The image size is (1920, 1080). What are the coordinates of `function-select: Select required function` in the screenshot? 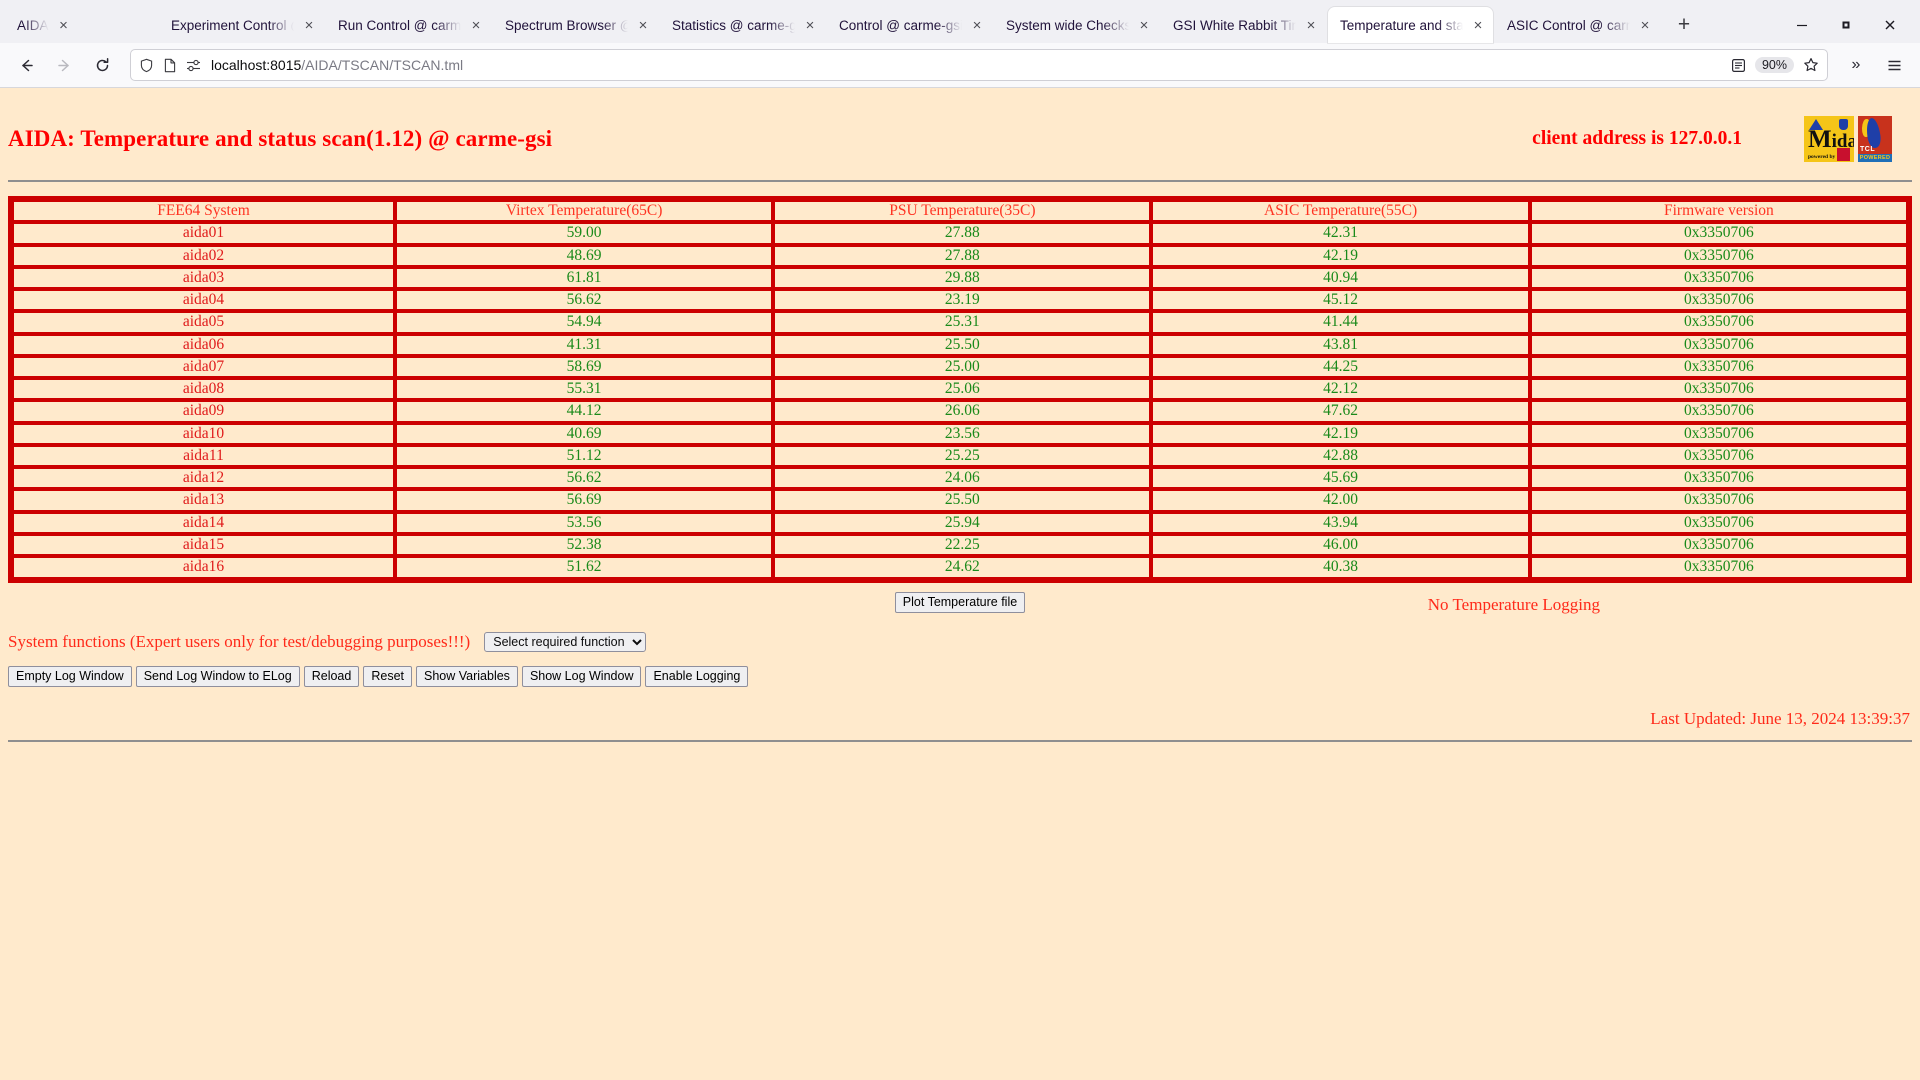 It's located at (565, 641).